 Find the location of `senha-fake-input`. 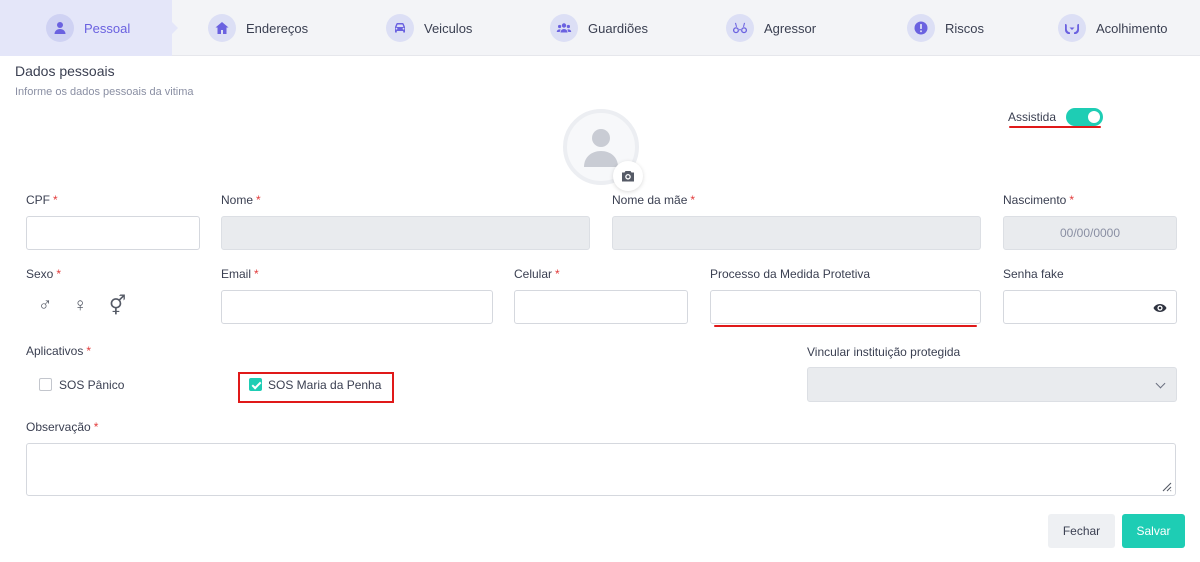

senha-fake-input is located at coordinates (1090, 307).